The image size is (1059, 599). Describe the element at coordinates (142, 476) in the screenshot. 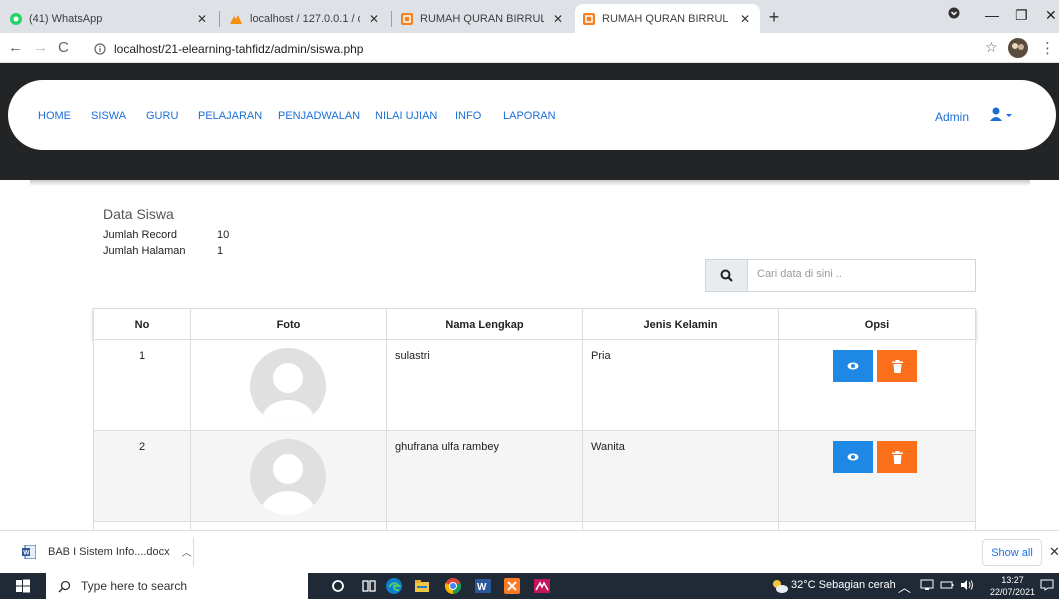

I see `cell-no: 2` at that location.